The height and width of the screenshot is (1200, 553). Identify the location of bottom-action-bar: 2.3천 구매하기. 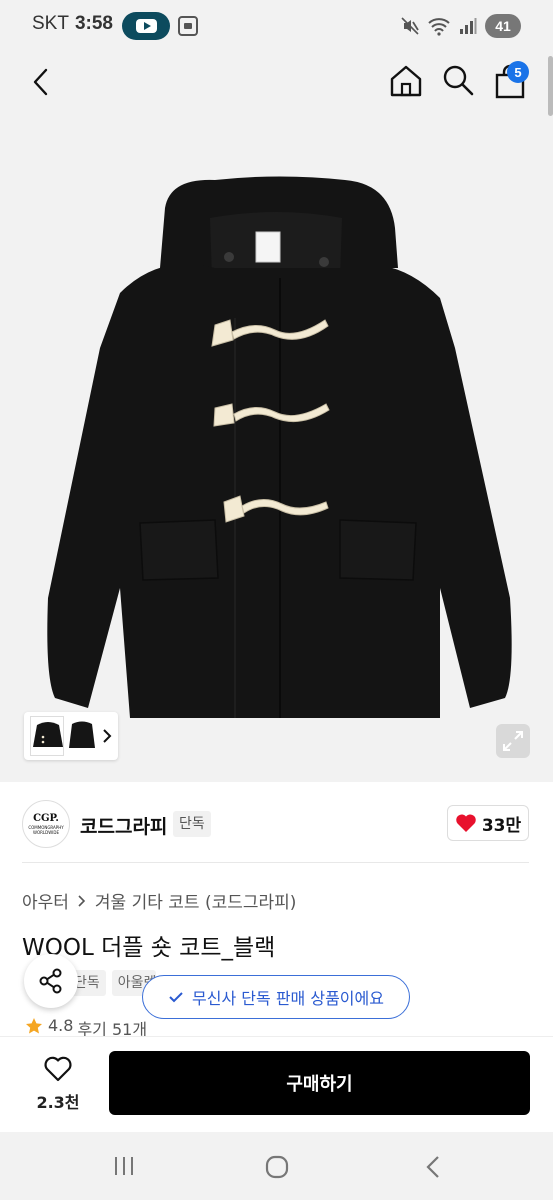
(276, 1084).